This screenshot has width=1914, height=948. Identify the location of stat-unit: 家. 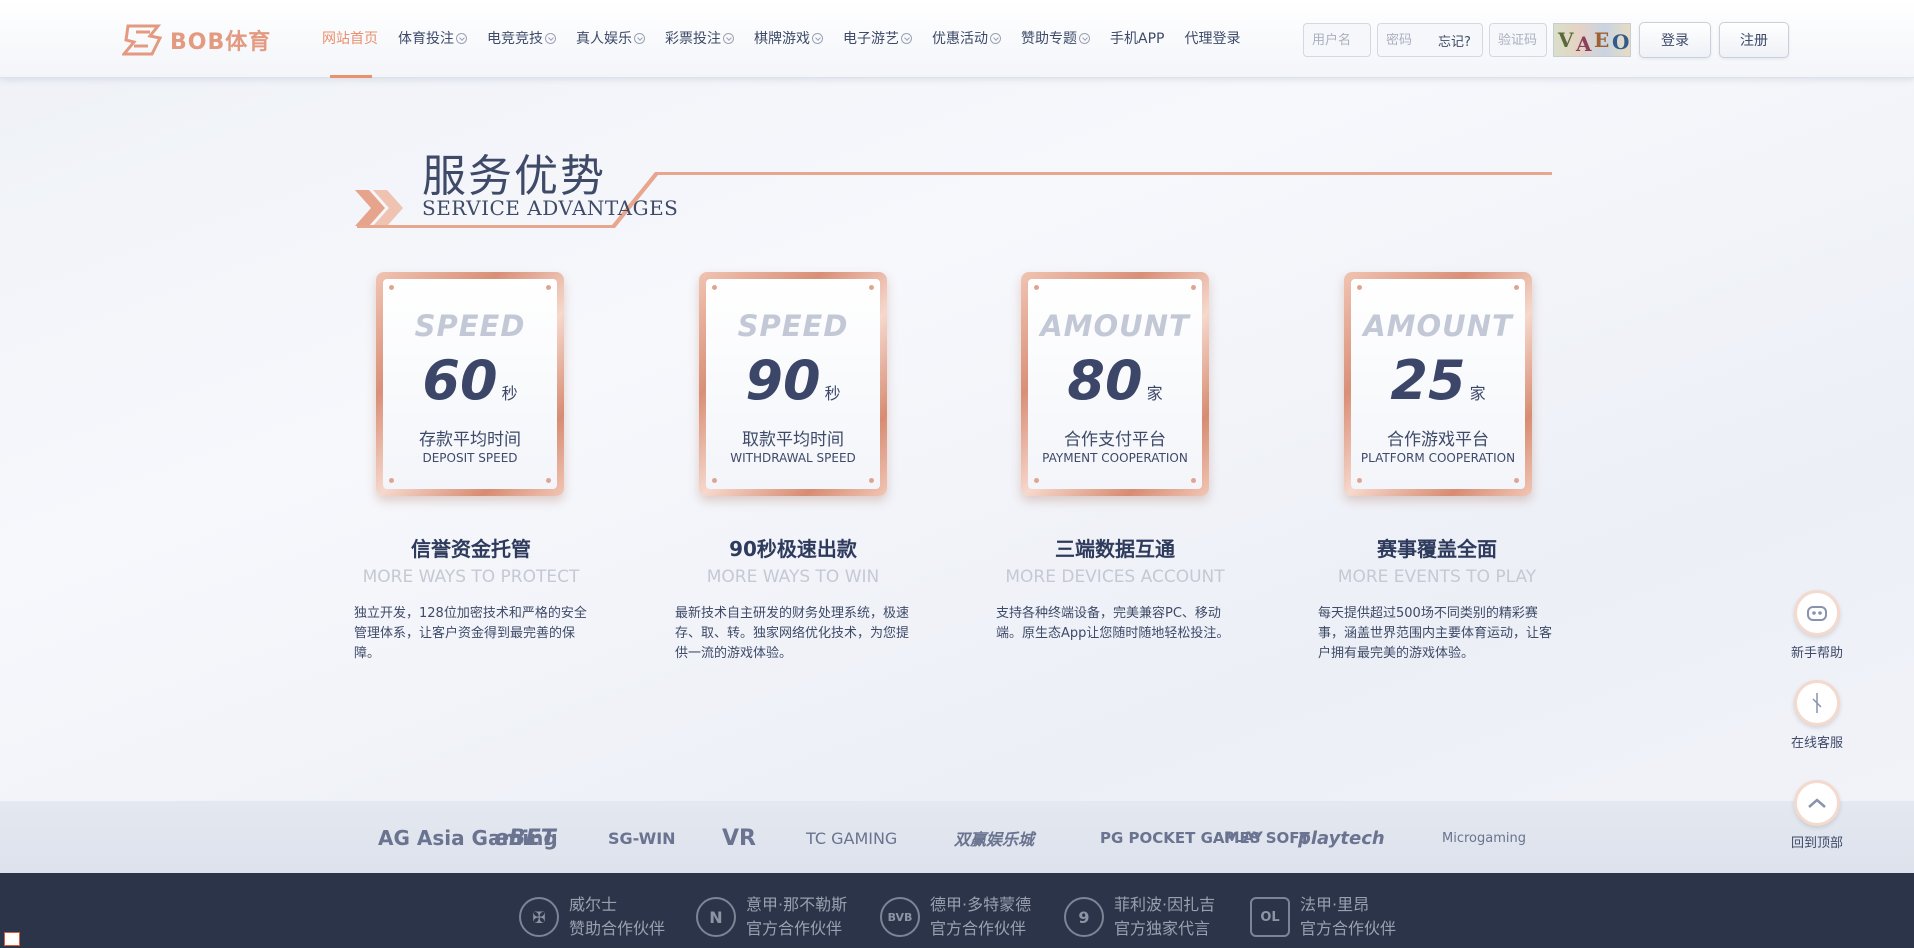
(1154, 393).